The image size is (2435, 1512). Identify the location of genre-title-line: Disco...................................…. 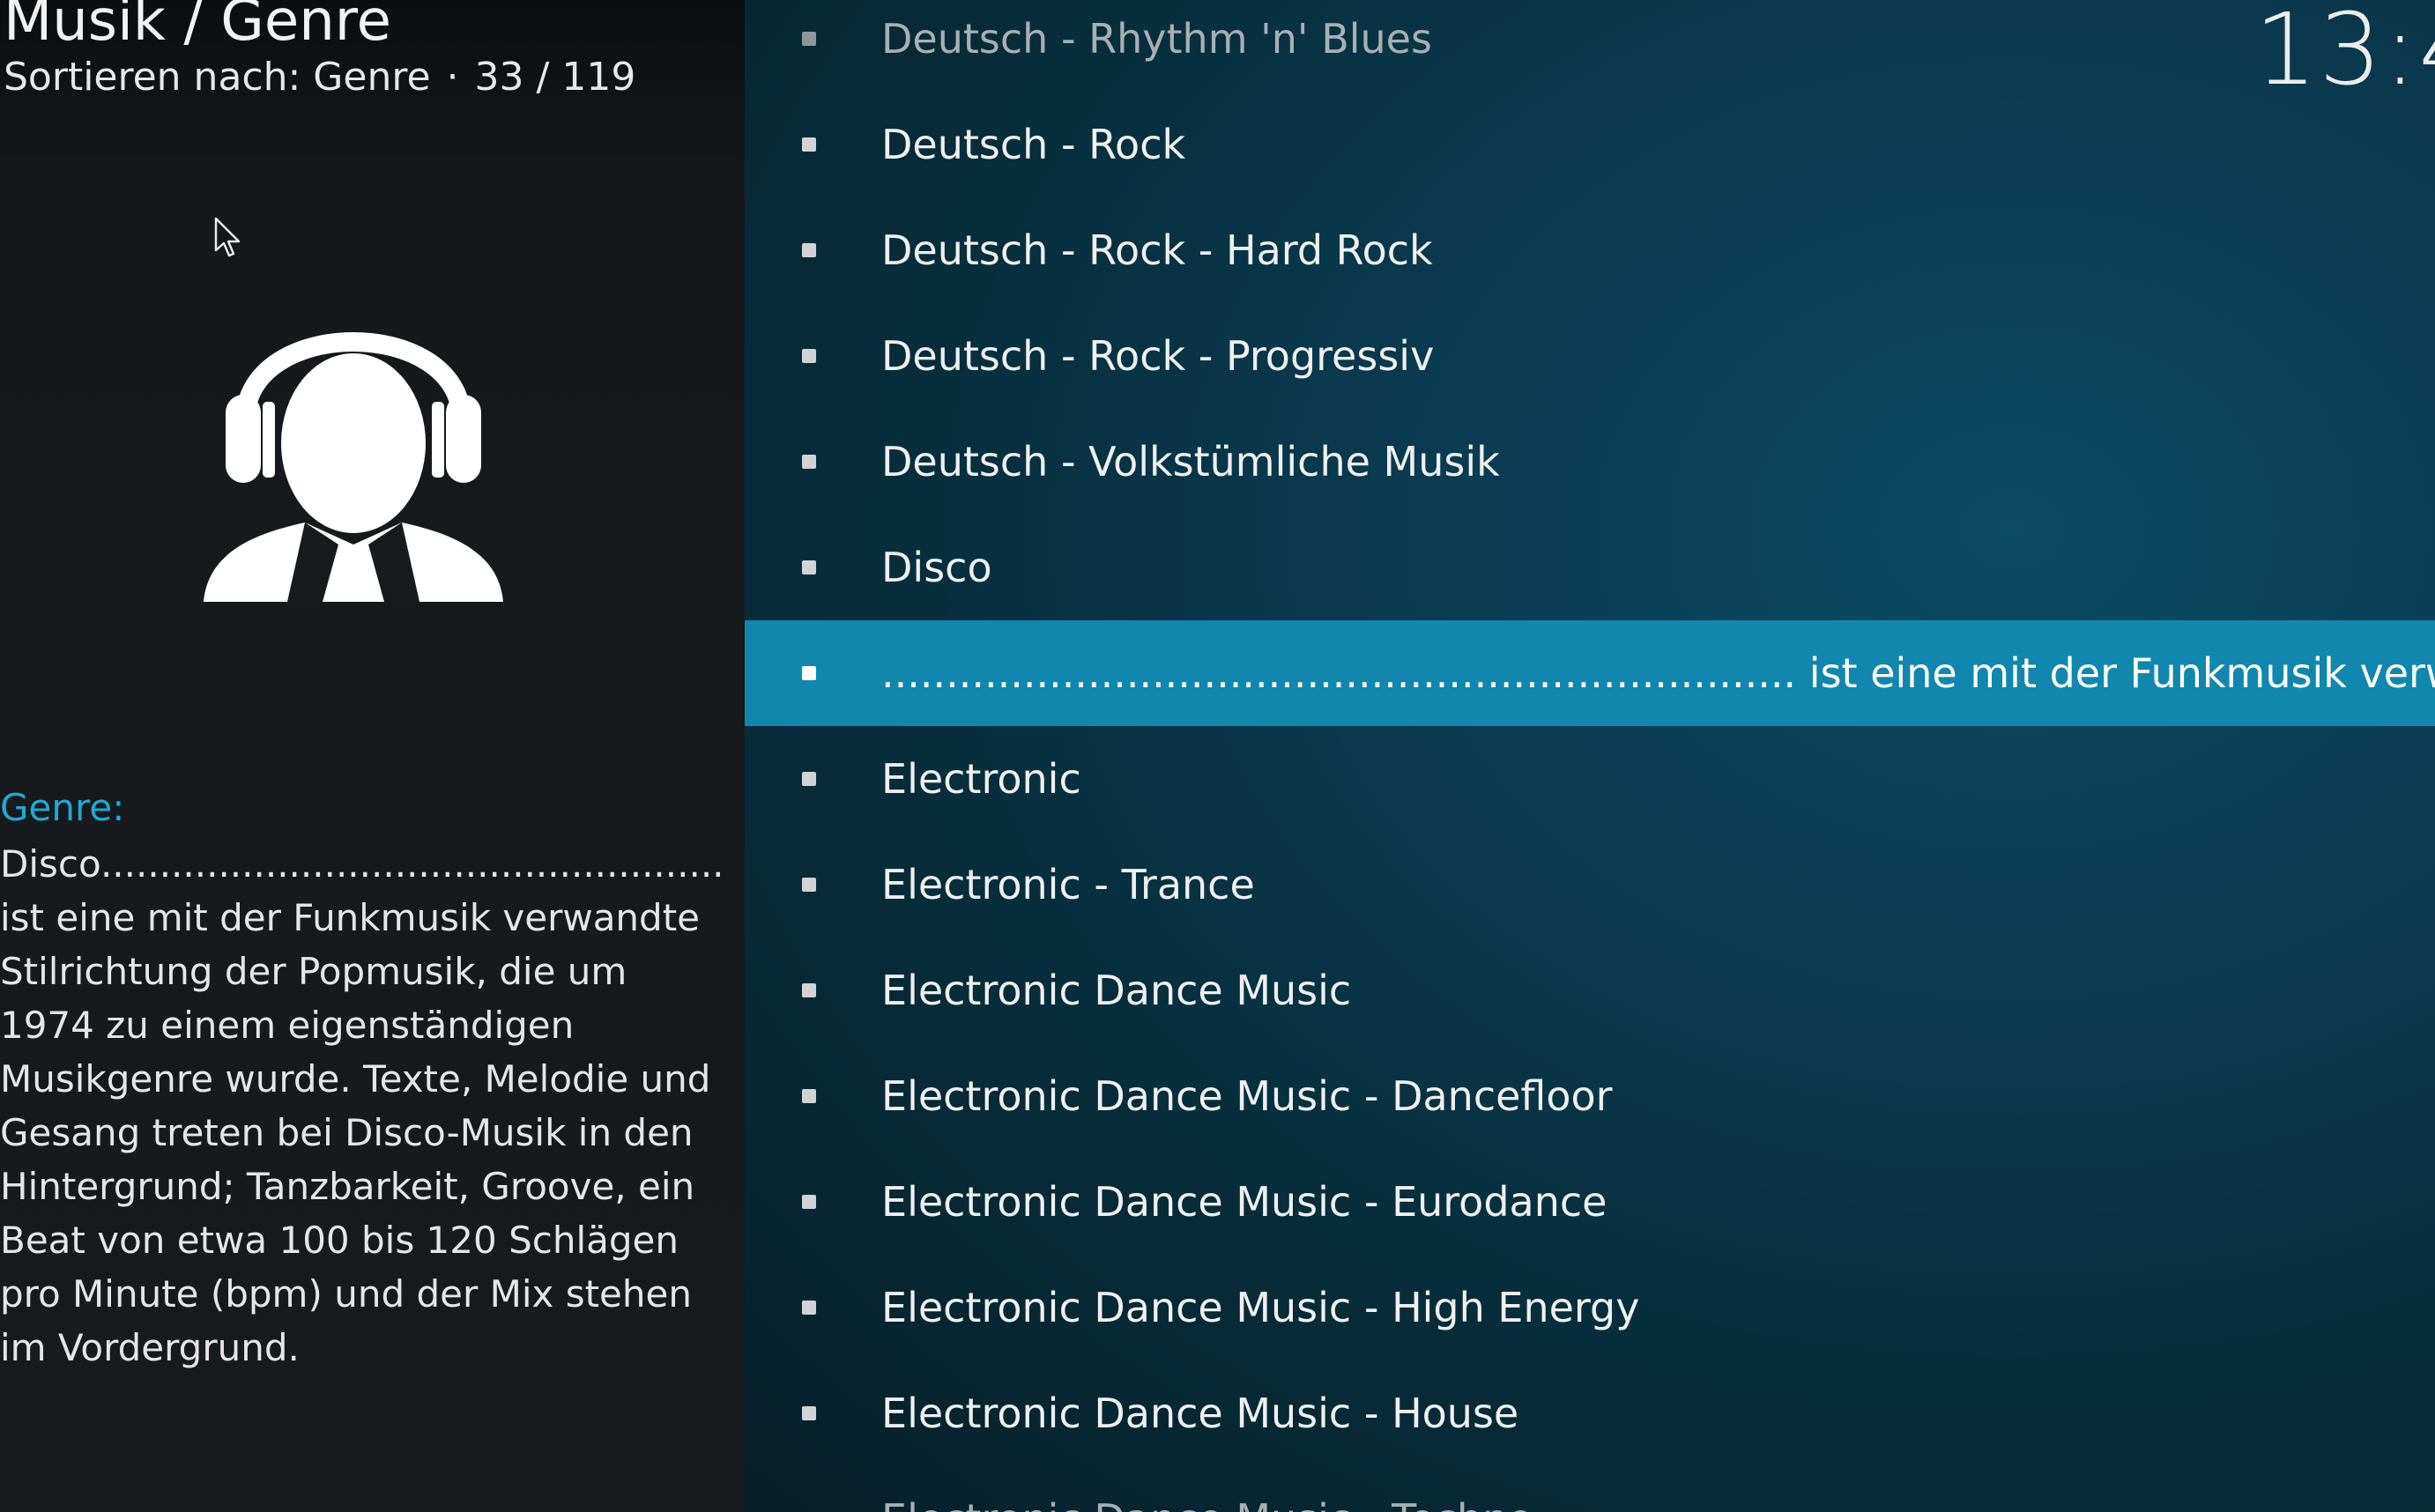
(361, 864).